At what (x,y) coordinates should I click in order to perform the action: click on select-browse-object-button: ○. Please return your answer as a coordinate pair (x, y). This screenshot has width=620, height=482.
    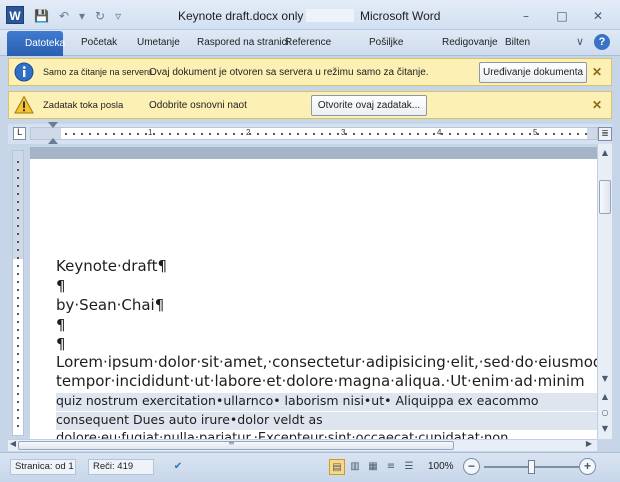
    Looking at the image, I should click on (605, 413).